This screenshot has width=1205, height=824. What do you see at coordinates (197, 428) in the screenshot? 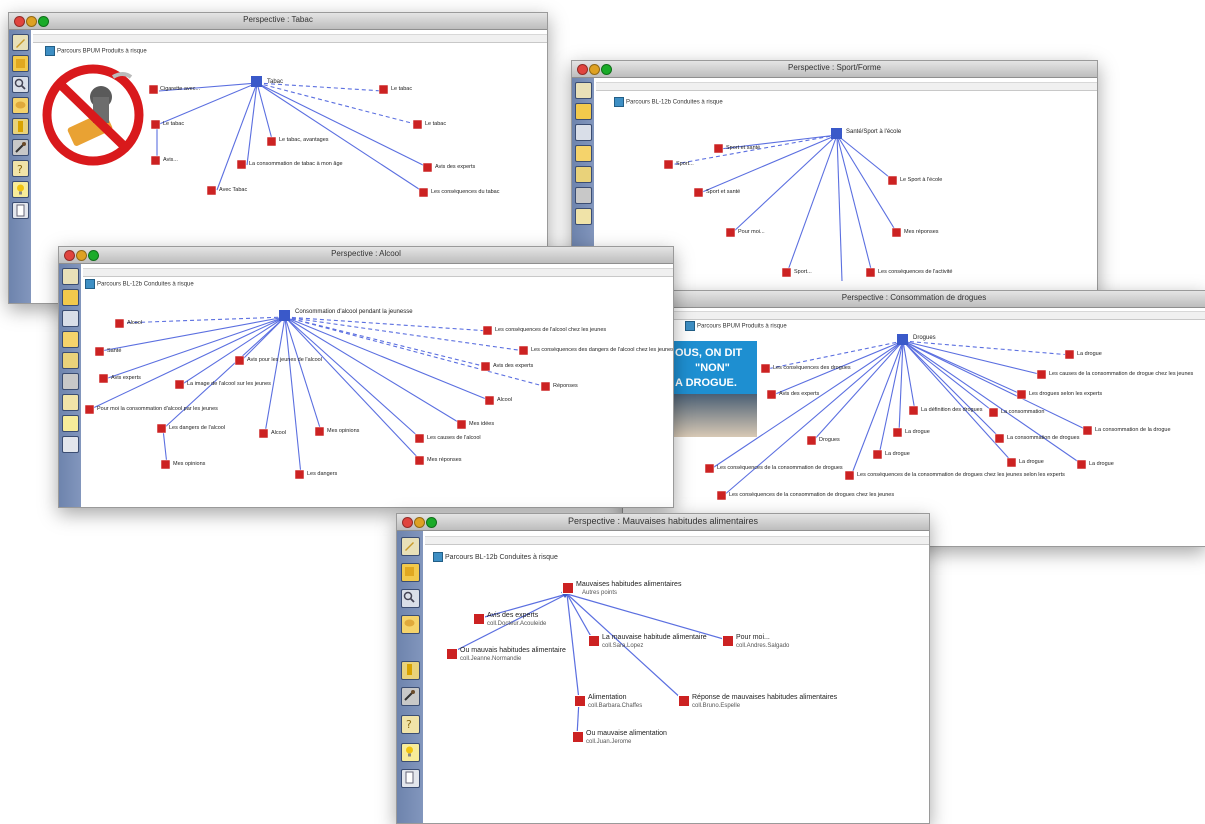
I see `svg-text: Les dangers de l'alcool` at bounding box center [197, 428].